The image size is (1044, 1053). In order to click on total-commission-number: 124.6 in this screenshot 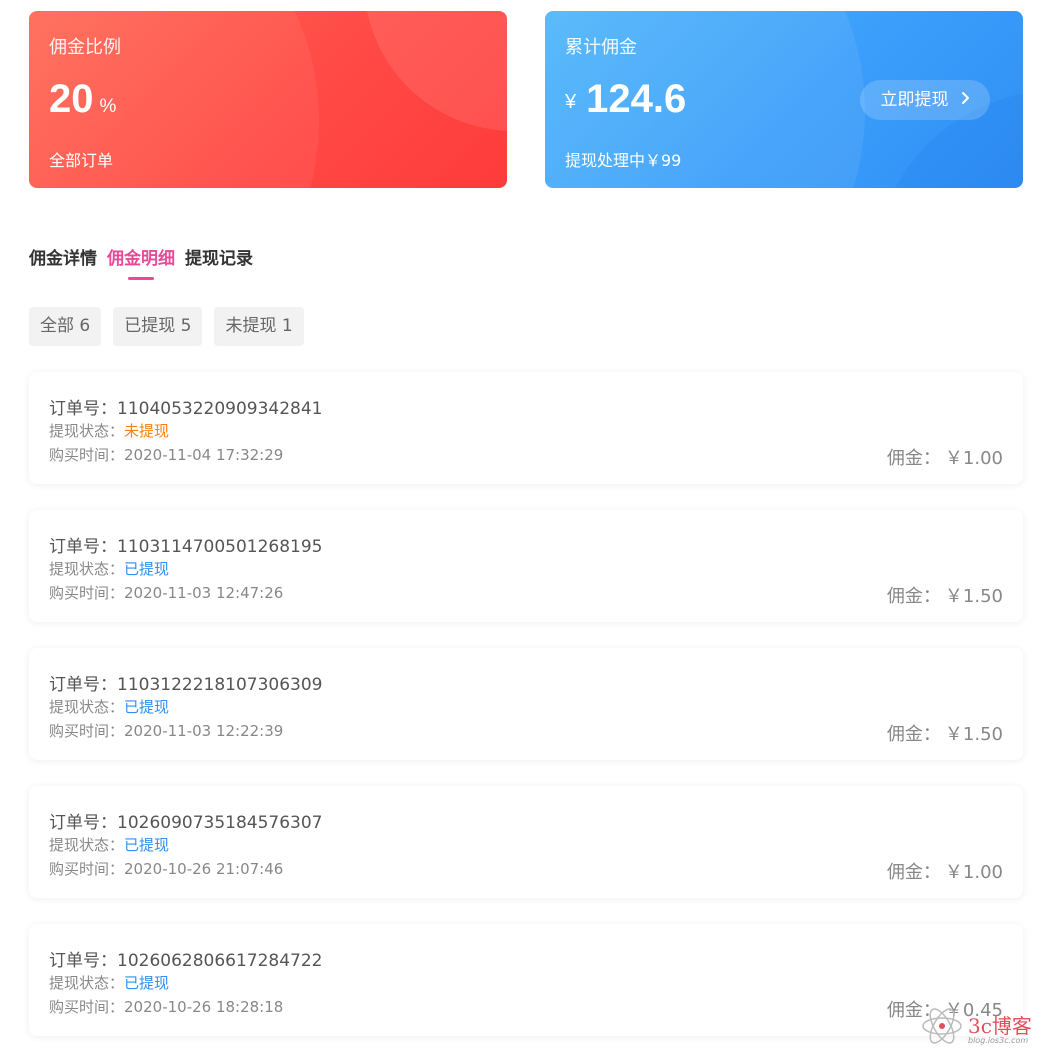, I will do `click(636, 99)`.